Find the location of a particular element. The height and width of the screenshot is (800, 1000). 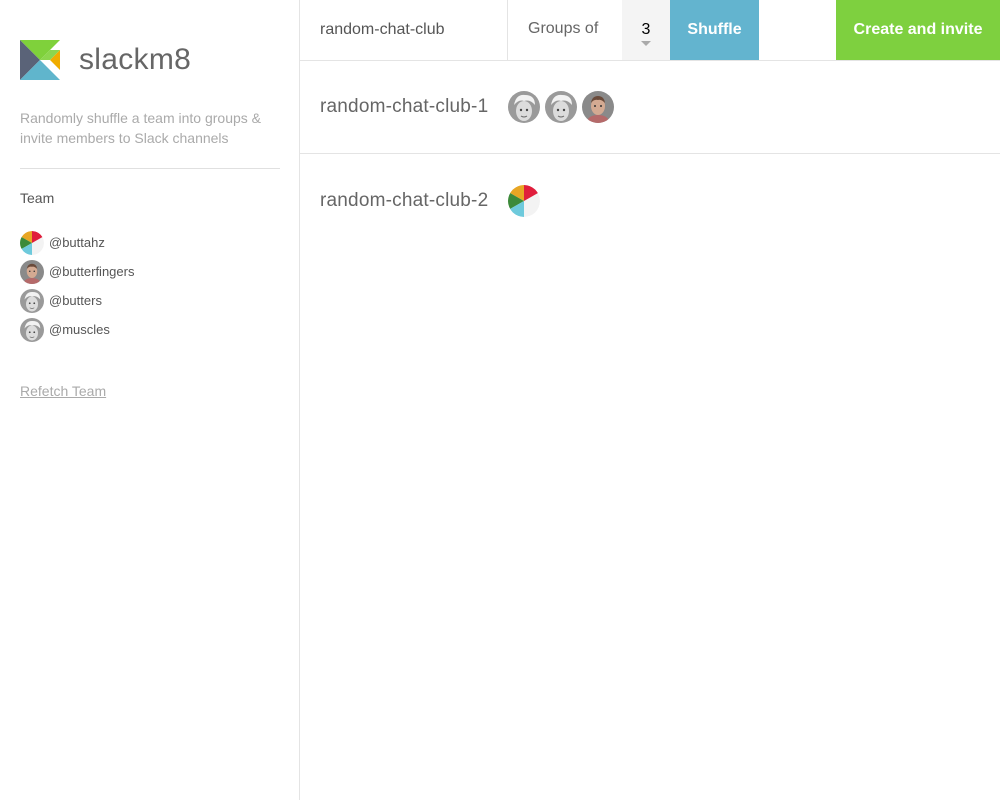

groups-of-label: Groups of is located at coordinates (563, 28).